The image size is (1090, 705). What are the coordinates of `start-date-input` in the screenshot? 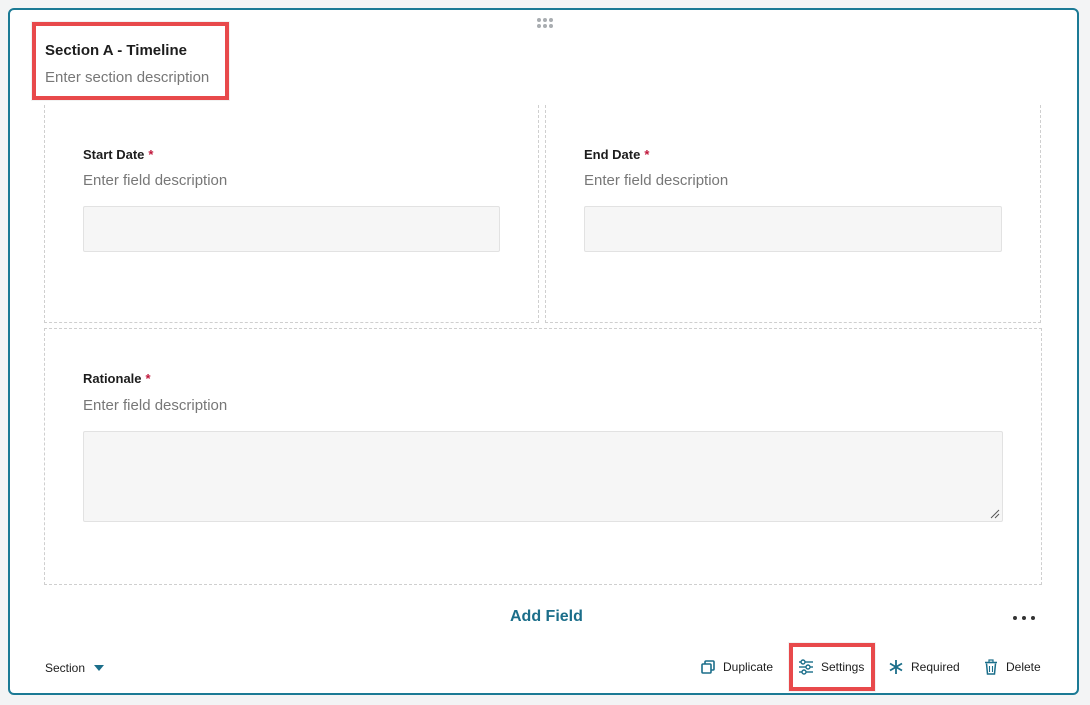 It's located at (291, 229).